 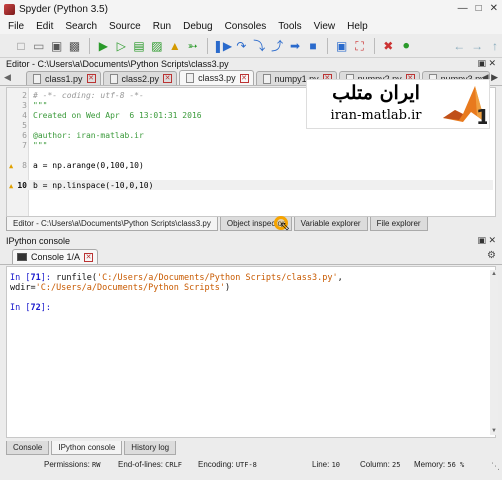 What do you see at coordinates (22, 185) in the screenshot?
I see `line-number-text: 10` at bounding box center [22, 185].